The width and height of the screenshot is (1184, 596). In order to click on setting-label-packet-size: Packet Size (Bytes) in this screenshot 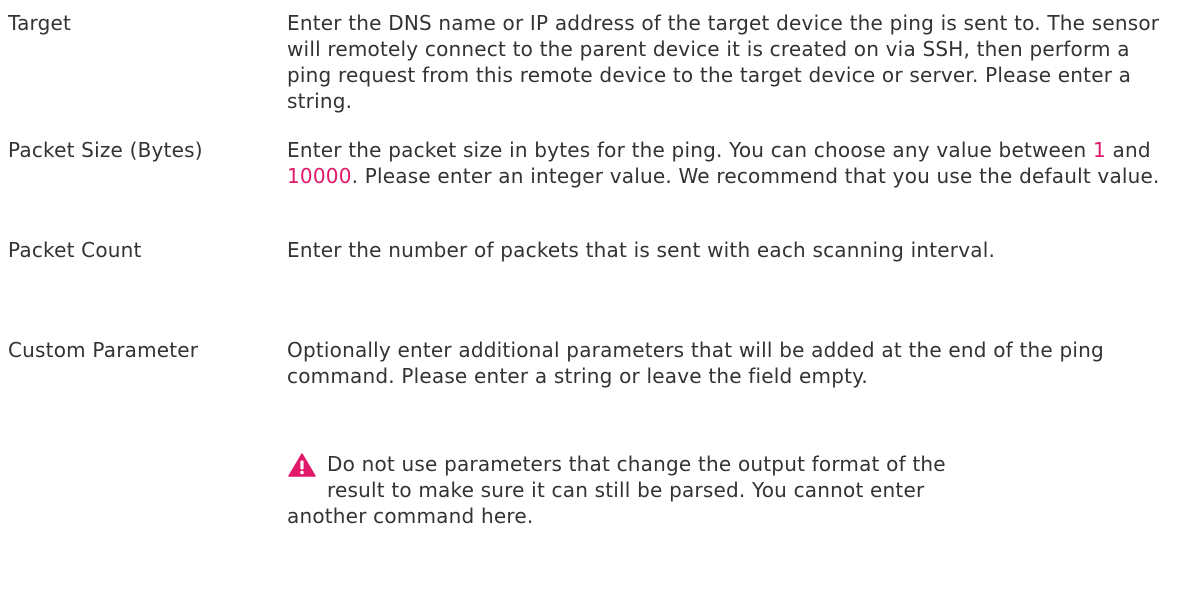, I will do `click(105, 150)`.